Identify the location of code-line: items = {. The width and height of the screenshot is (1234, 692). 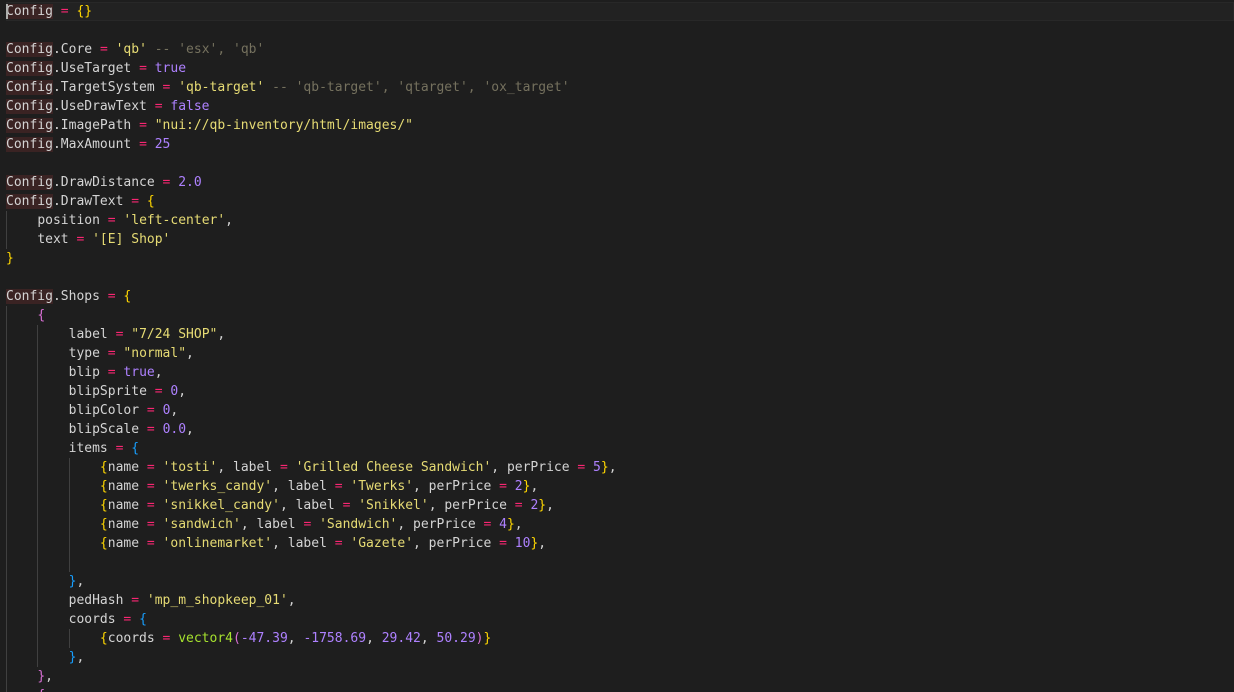
(620, 448).